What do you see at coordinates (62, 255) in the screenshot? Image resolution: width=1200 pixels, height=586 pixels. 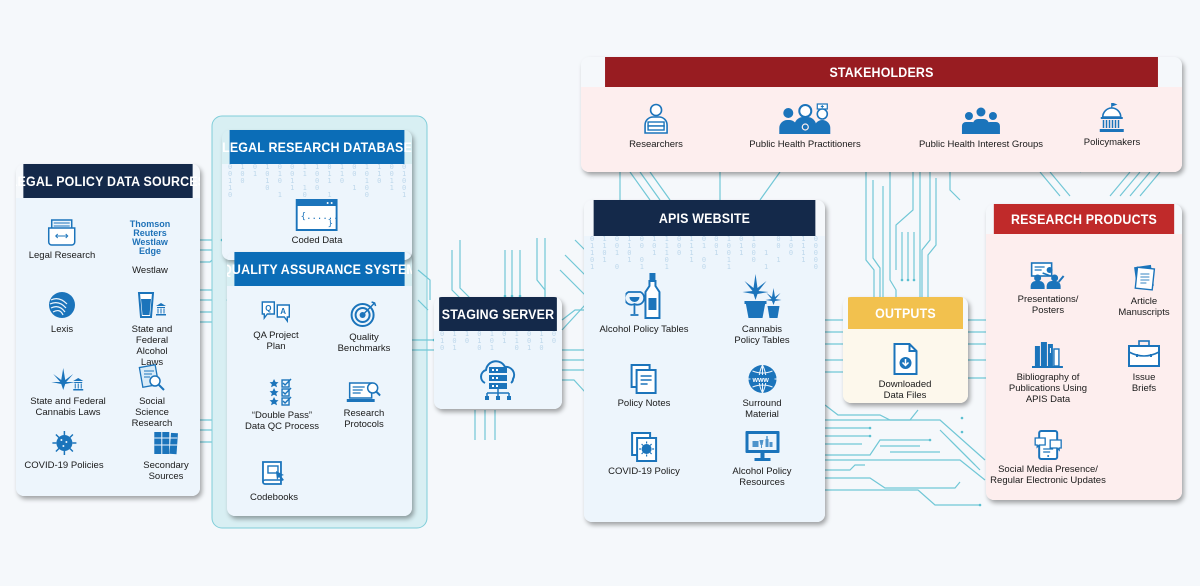 I see `source-label: Legal Research` at bounding box center [62, 255].